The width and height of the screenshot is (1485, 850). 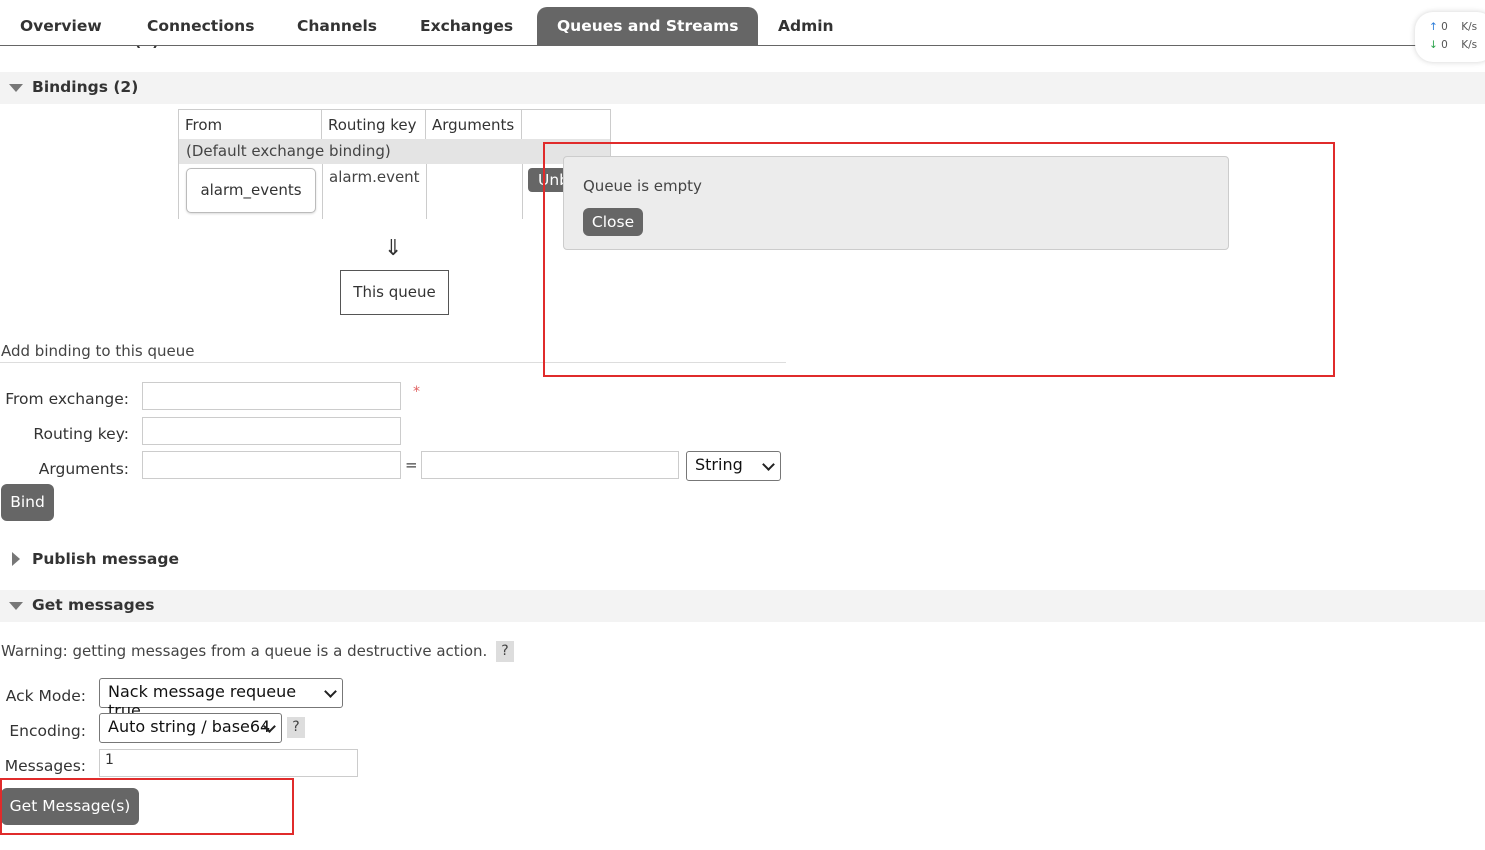 I want to click on publish-rate: ↑ 0 K/s, so click(x=1457, y=27).